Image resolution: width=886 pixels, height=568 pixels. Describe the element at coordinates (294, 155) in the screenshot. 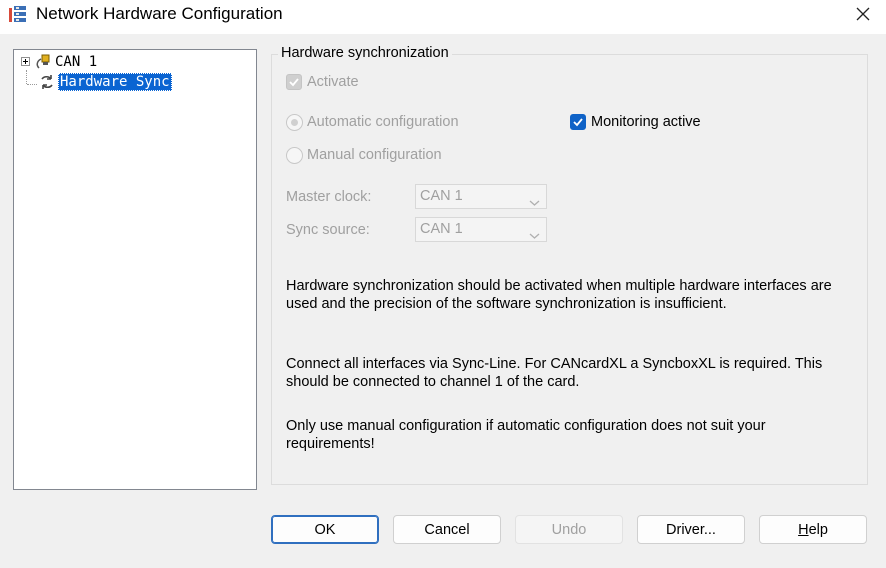

I see `manual-config-radio` at that location.